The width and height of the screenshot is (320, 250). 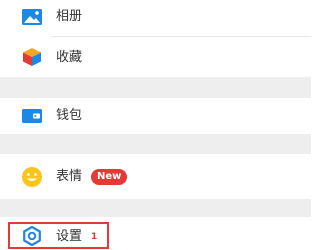 I want to click on wallet-icon, so click(x=32, y=116).